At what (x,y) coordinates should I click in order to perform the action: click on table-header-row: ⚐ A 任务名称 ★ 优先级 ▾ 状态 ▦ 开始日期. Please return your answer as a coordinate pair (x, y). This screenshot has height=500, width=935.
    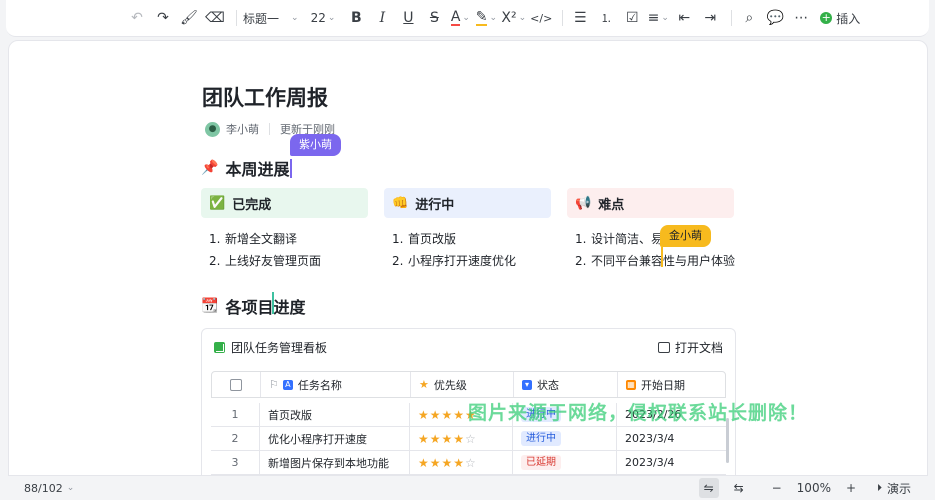
    Looking at the image, I should click on (468, 384).